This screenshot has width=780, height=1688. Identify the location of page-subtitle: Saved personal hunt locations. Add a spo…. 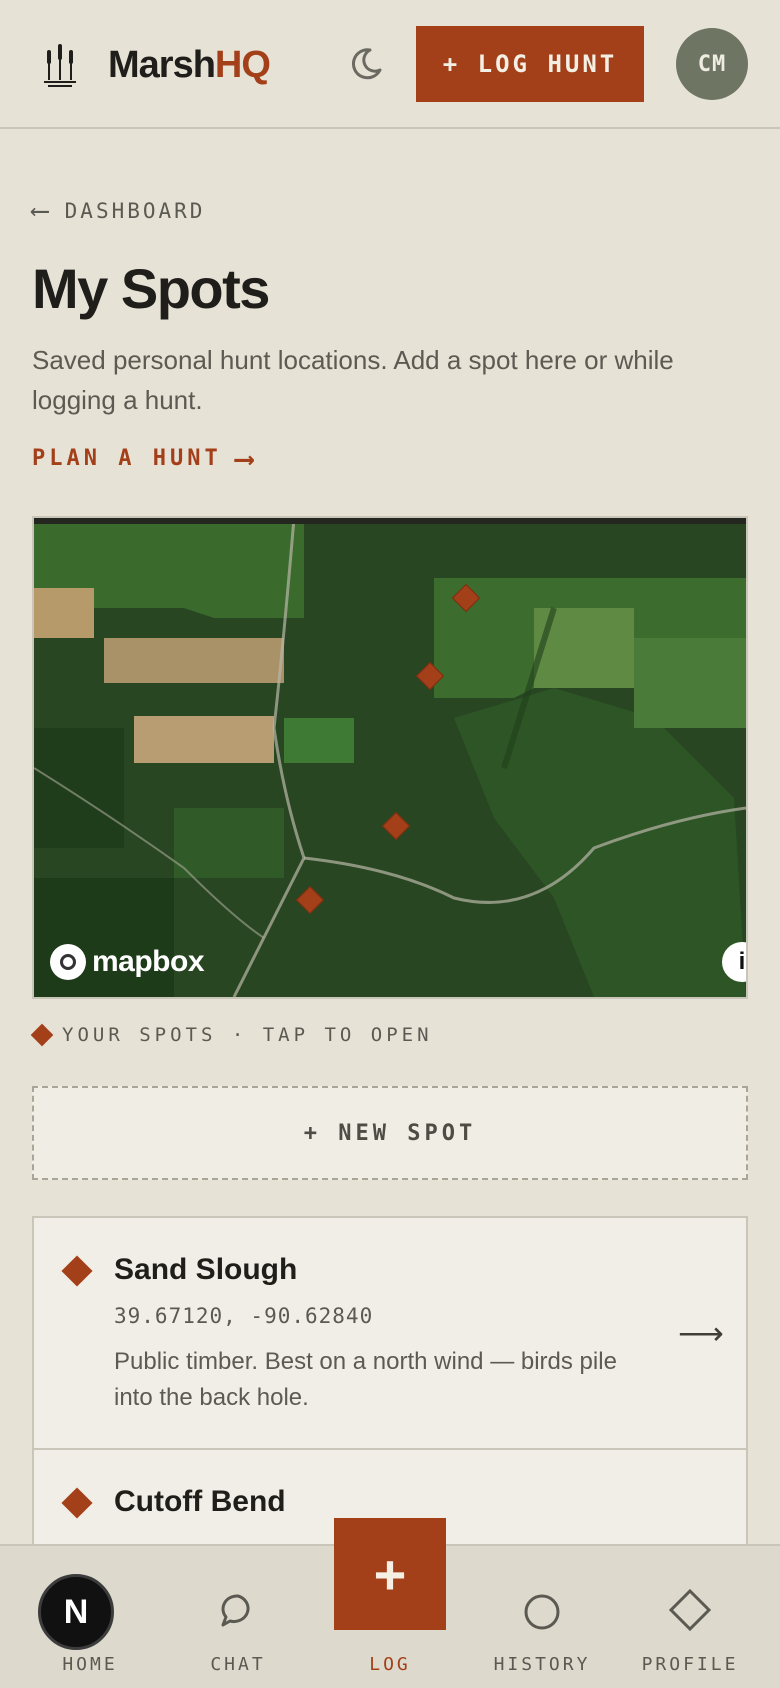
(353, 380).